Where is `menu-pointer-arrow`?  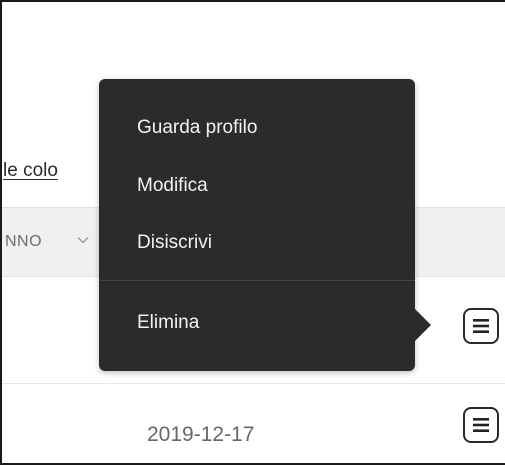
menu-pointer-arrow is located at coordinates (422, 325).